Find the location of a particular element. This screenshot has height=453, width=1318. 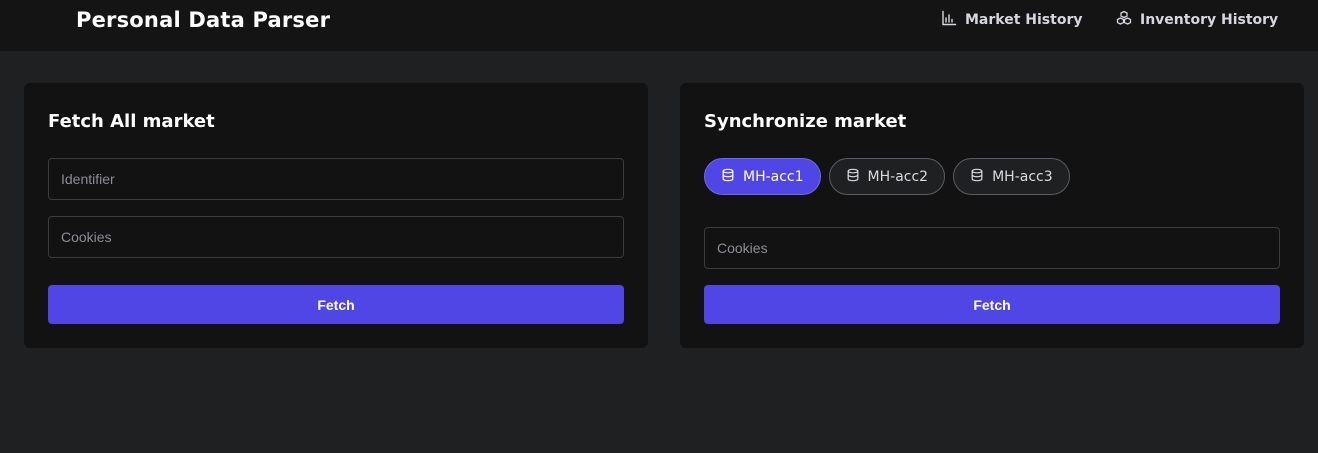

account-selector: MH-acc1 MH-acc2 MH-acc3 is located at coordinates (887, 176).